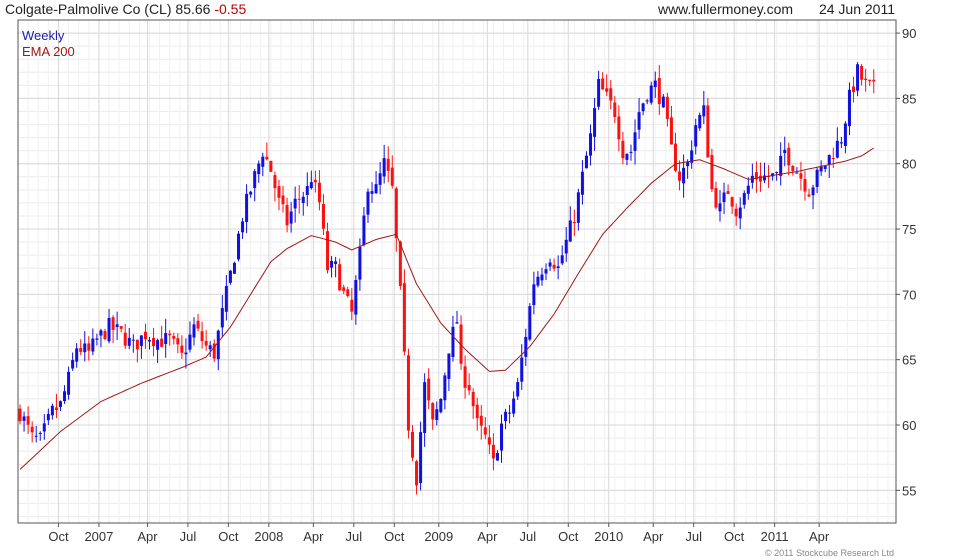 This screenshot has width=980, height=560. Describe the element at coordinates (909, 490) in the screenshot. I see `y-tick-label: 55` at that location.